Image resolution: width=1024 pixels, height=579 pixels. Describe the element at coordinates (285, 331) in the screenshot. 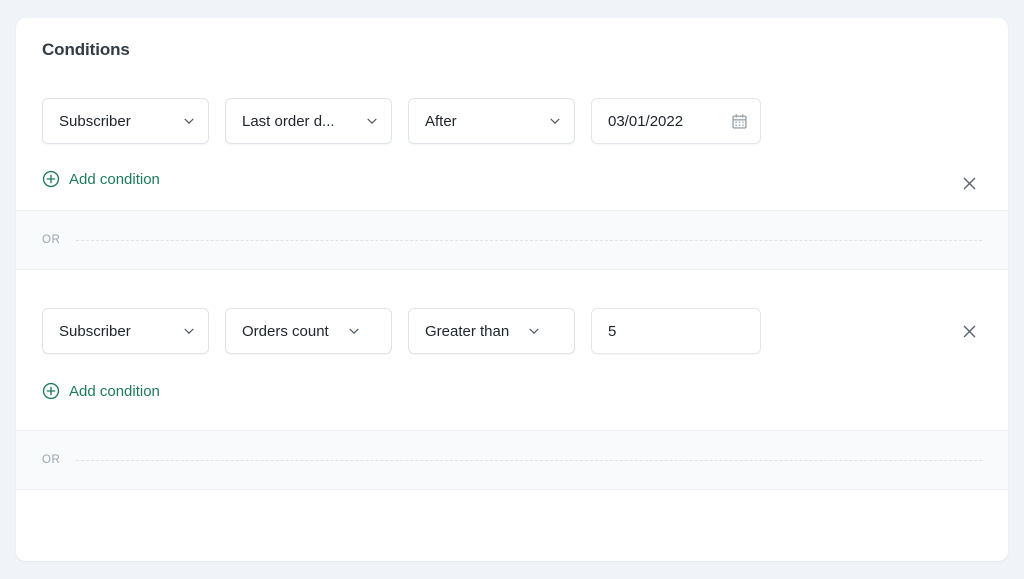

I see `condition-field-value: Orders count` at that location.